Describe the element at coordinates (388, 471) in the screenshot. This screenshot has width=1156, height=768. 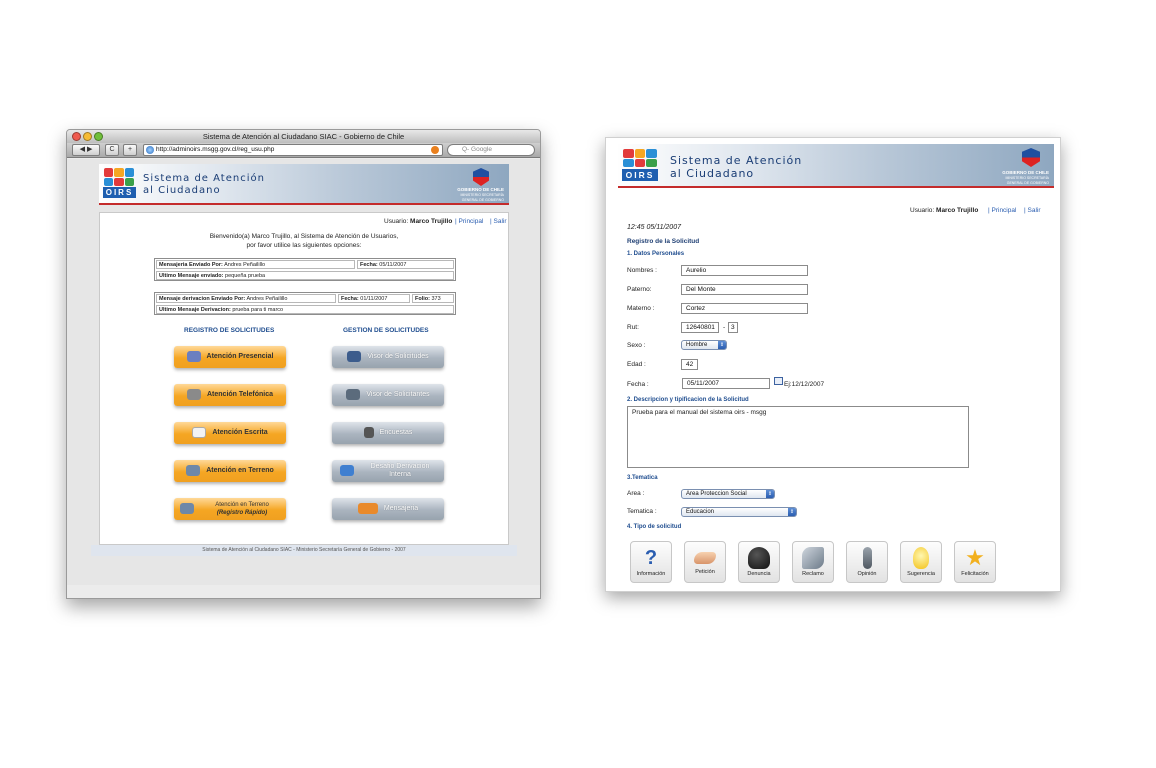
I see `desafio-derivacion-button: Desafio Derivacion Interna` at that location.